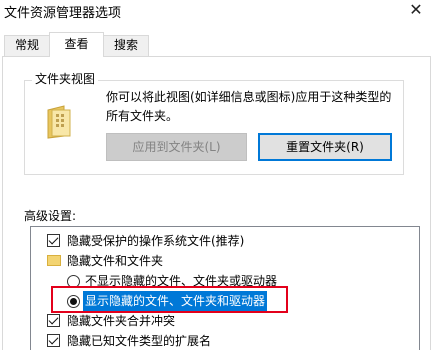 The height and width of the screenshot is (350, 433). What do you see at coordinates (216, 13) in the screenshot?
I see `title-bar: 文件资源管理器选项 ✕` at bounding box center [216, 13].